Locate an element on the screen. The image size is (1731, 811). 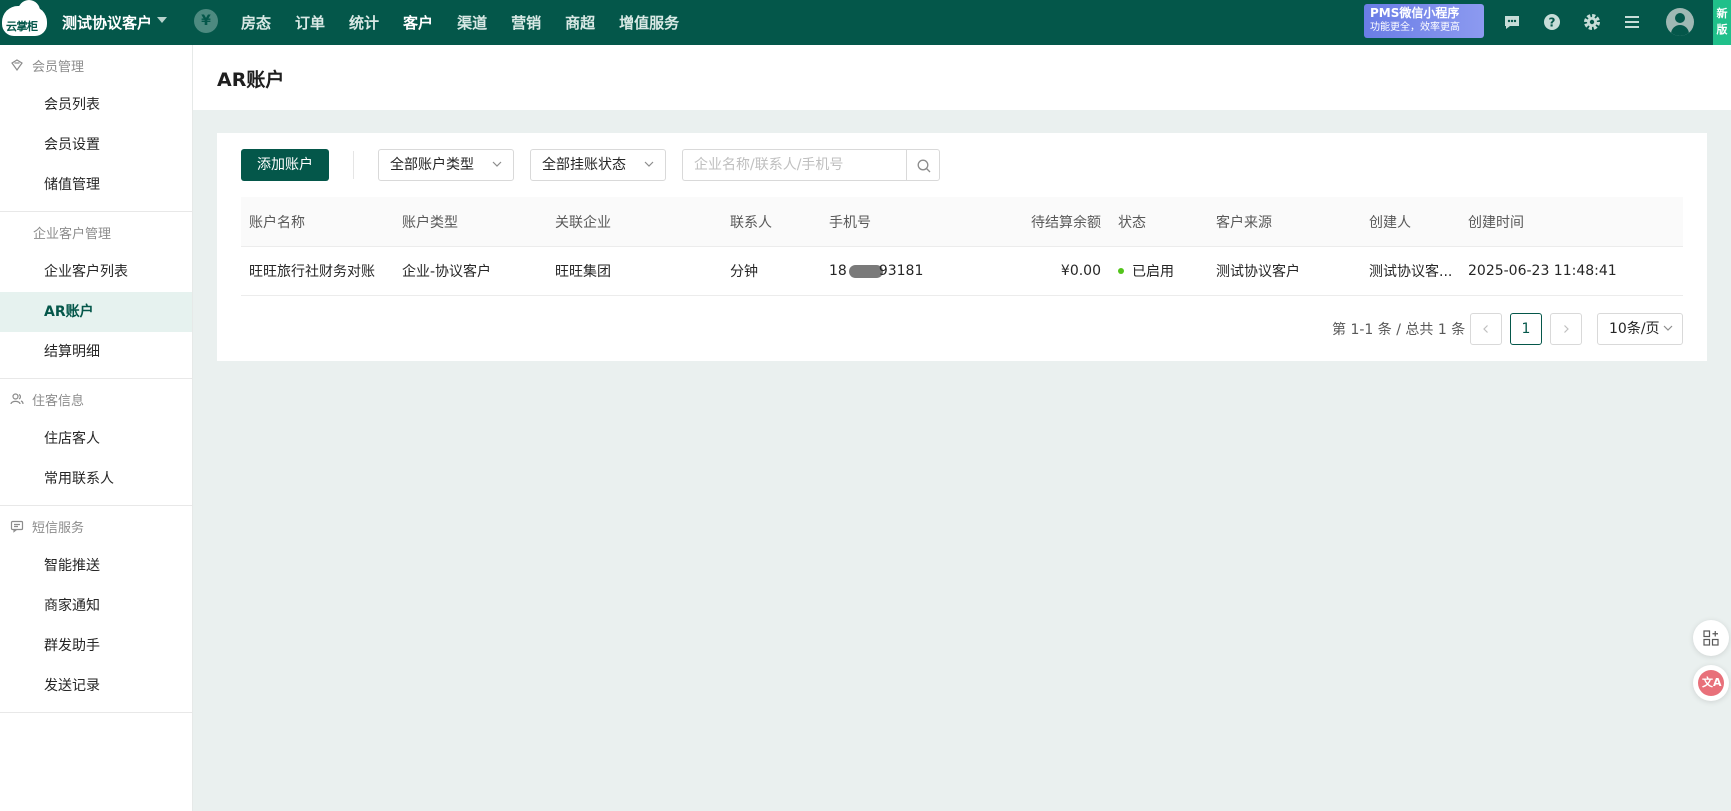
yen-icon: ¥ is located at coordinates (206, 21).